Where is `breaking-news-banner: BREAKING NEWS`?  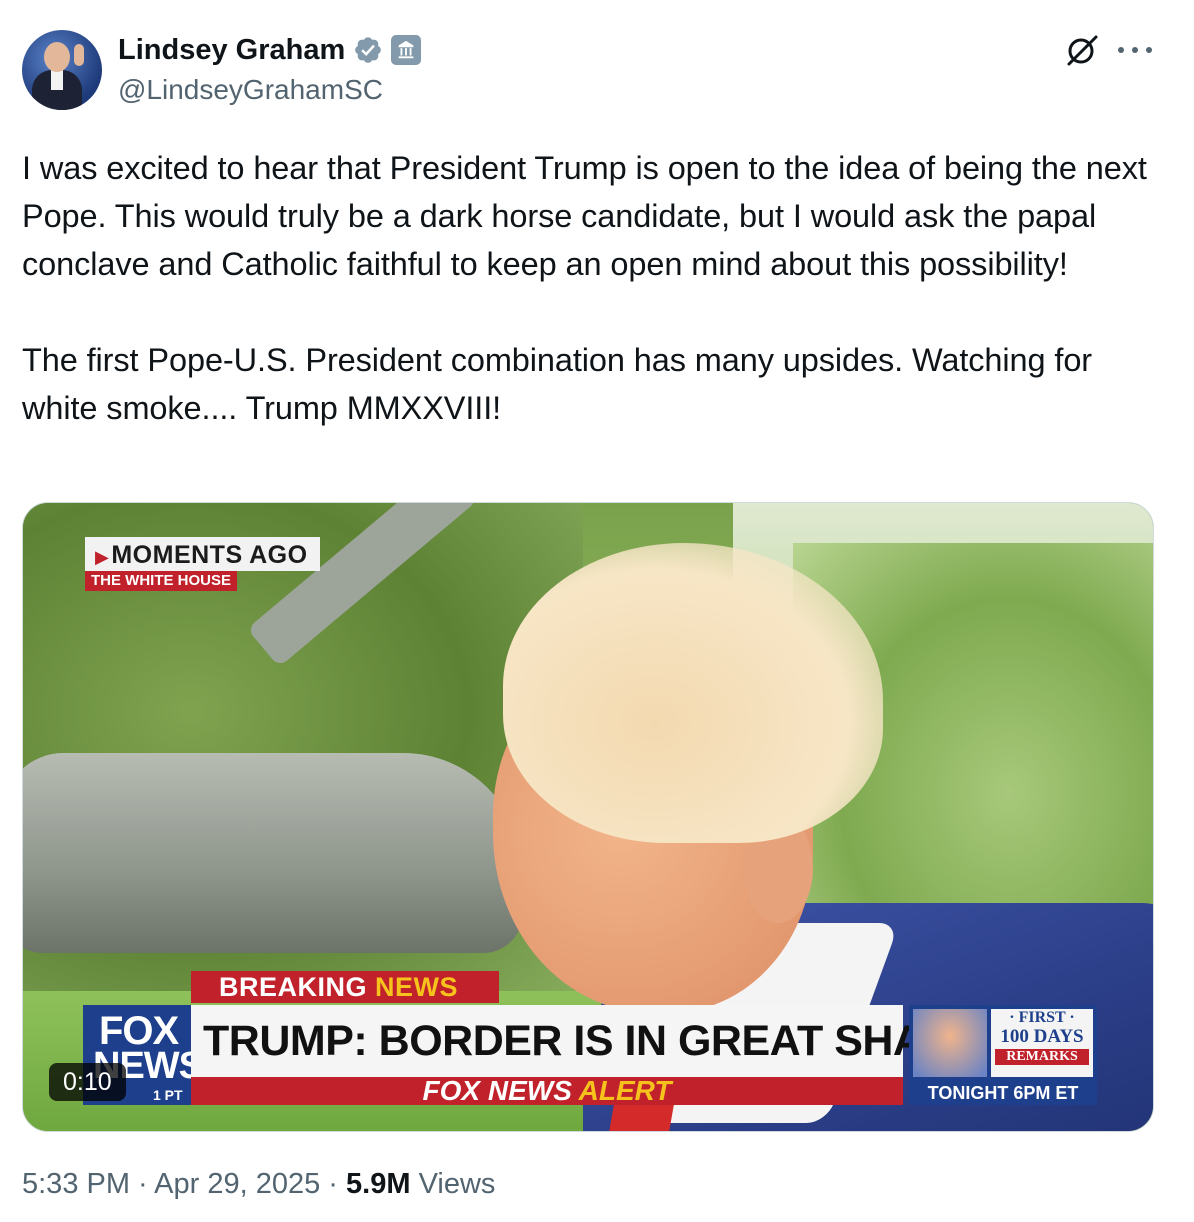
breaking-news-banner: BREAKING NEWS is located at coordinates (345, 987).